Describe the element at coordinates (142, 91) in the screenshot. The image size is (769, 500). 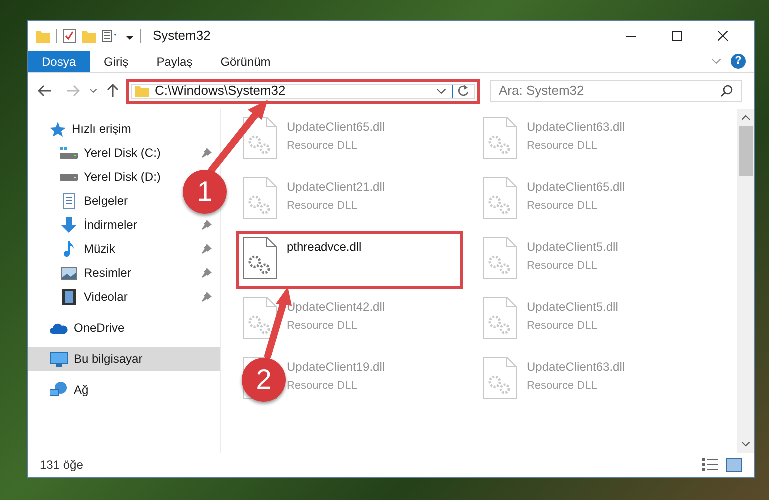
I see `folder-icon` at that location.